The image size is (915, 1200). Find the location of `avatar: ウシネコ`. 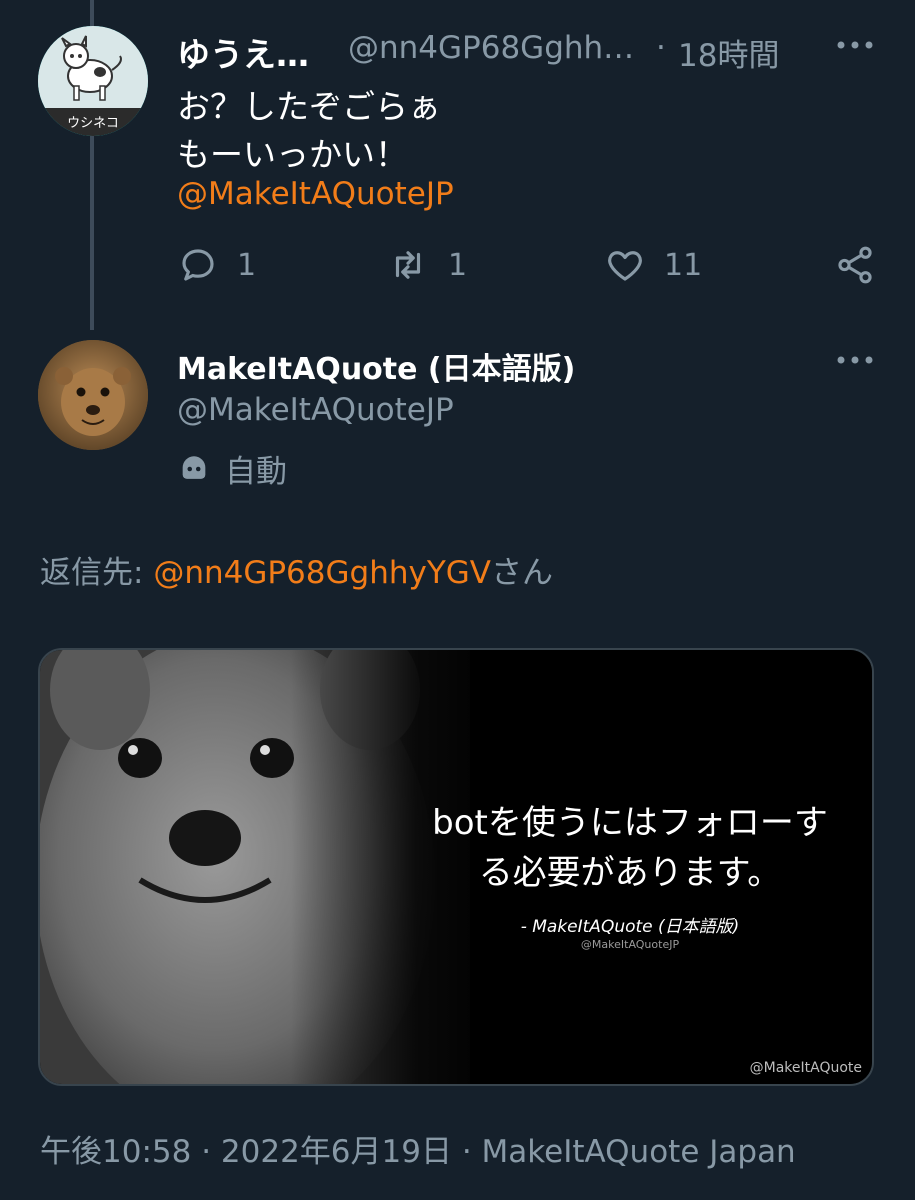

avatar: ウシネコ is located at coordinates (93, 81).